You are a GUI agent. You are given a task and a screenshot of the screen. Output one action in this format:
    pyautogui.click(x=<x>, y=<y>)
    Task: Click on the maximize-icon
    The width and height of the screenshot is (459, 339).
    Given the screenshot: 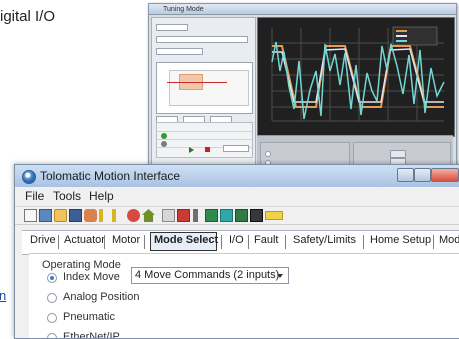 What is the action you would take?
    pyautogui.click(x=422, y=175)
    